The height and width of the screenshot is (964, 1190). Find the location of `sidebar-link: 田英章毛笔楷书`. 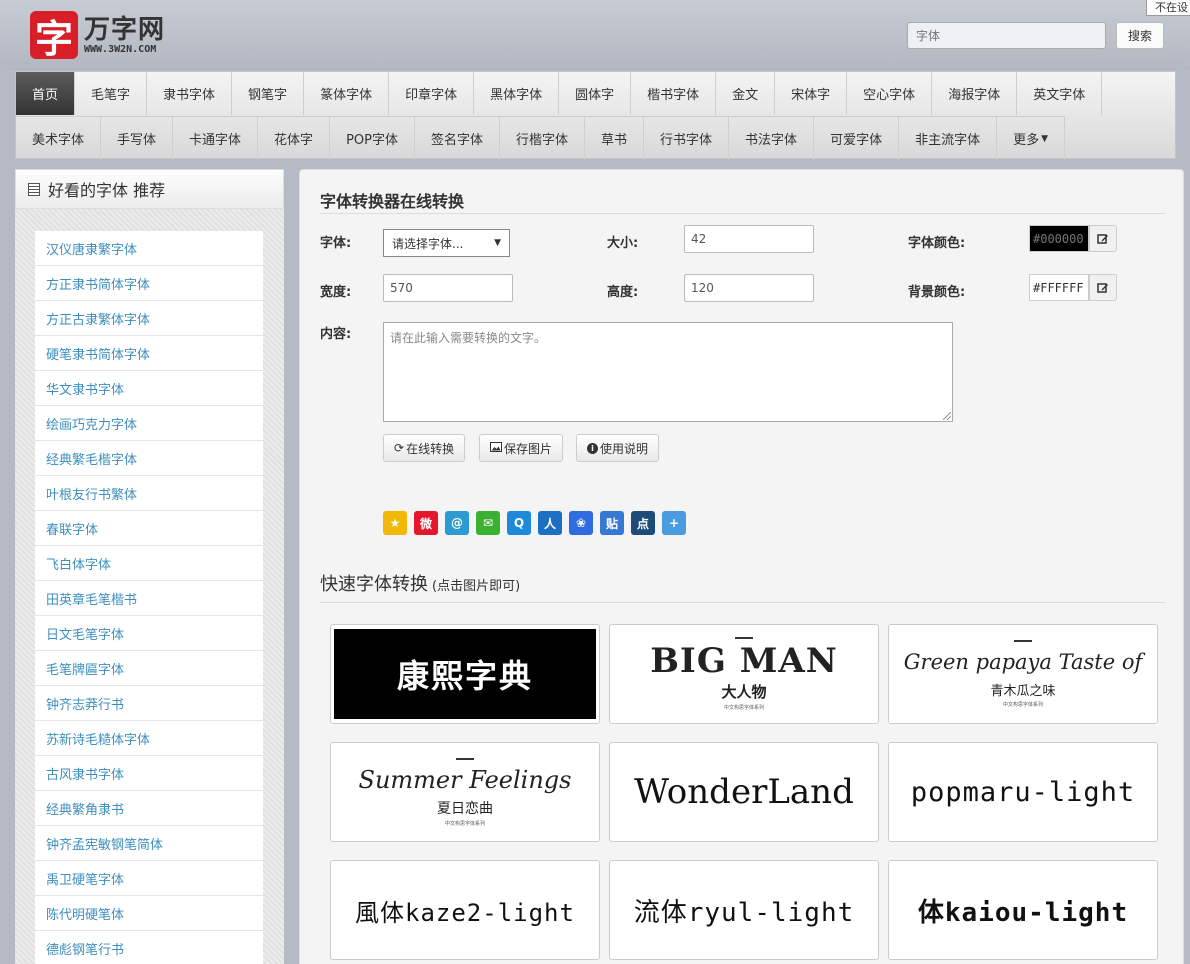

sidebar-link: 田英章毛笔楷书 is located at coordinates (149, 598).